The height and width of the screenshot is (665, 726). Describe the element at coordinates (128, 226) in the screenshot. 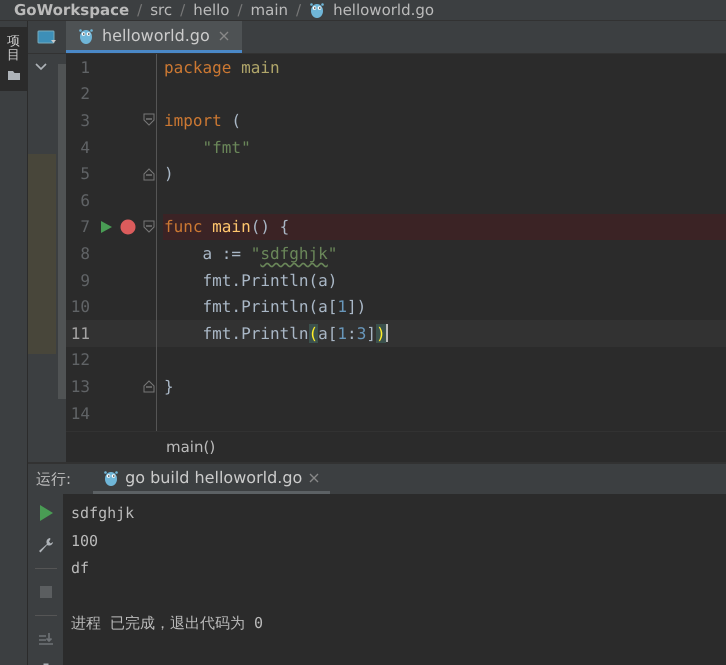

I see `breakpoint-icon` at that location.